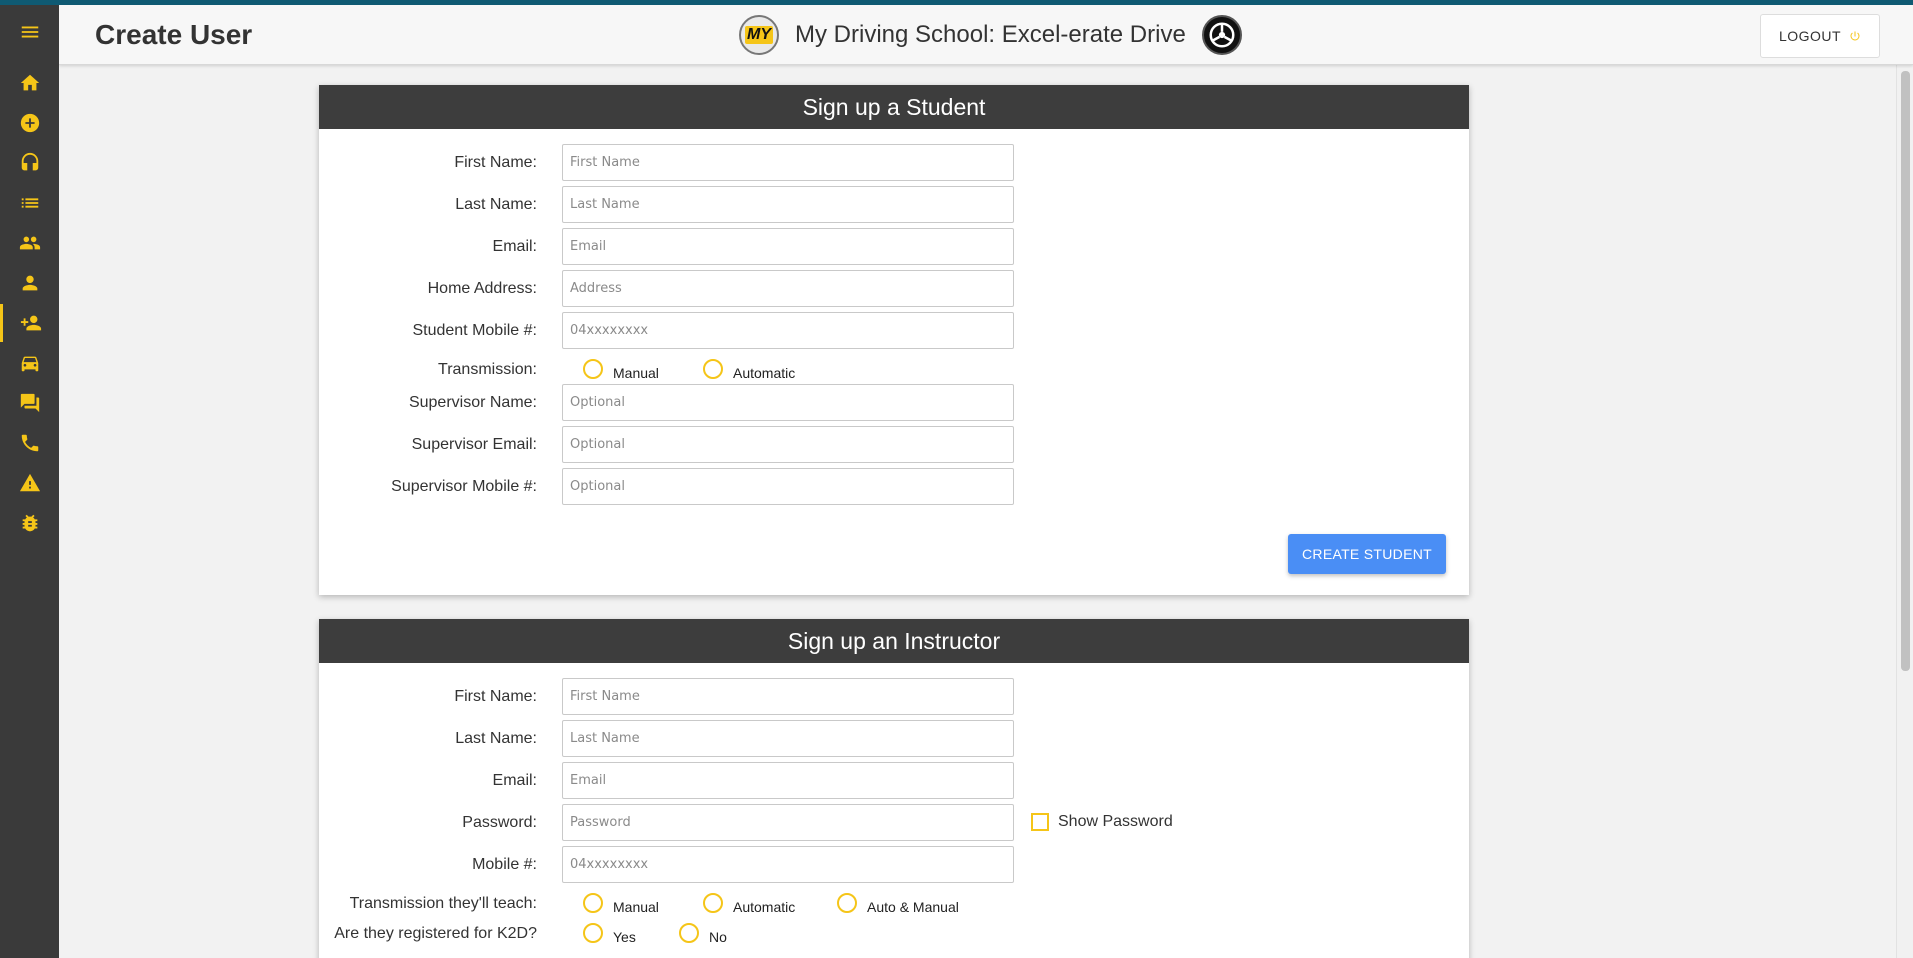 The image size is (1913, 958). I want to click on supervisor-mobile-input, so click(788, 486).